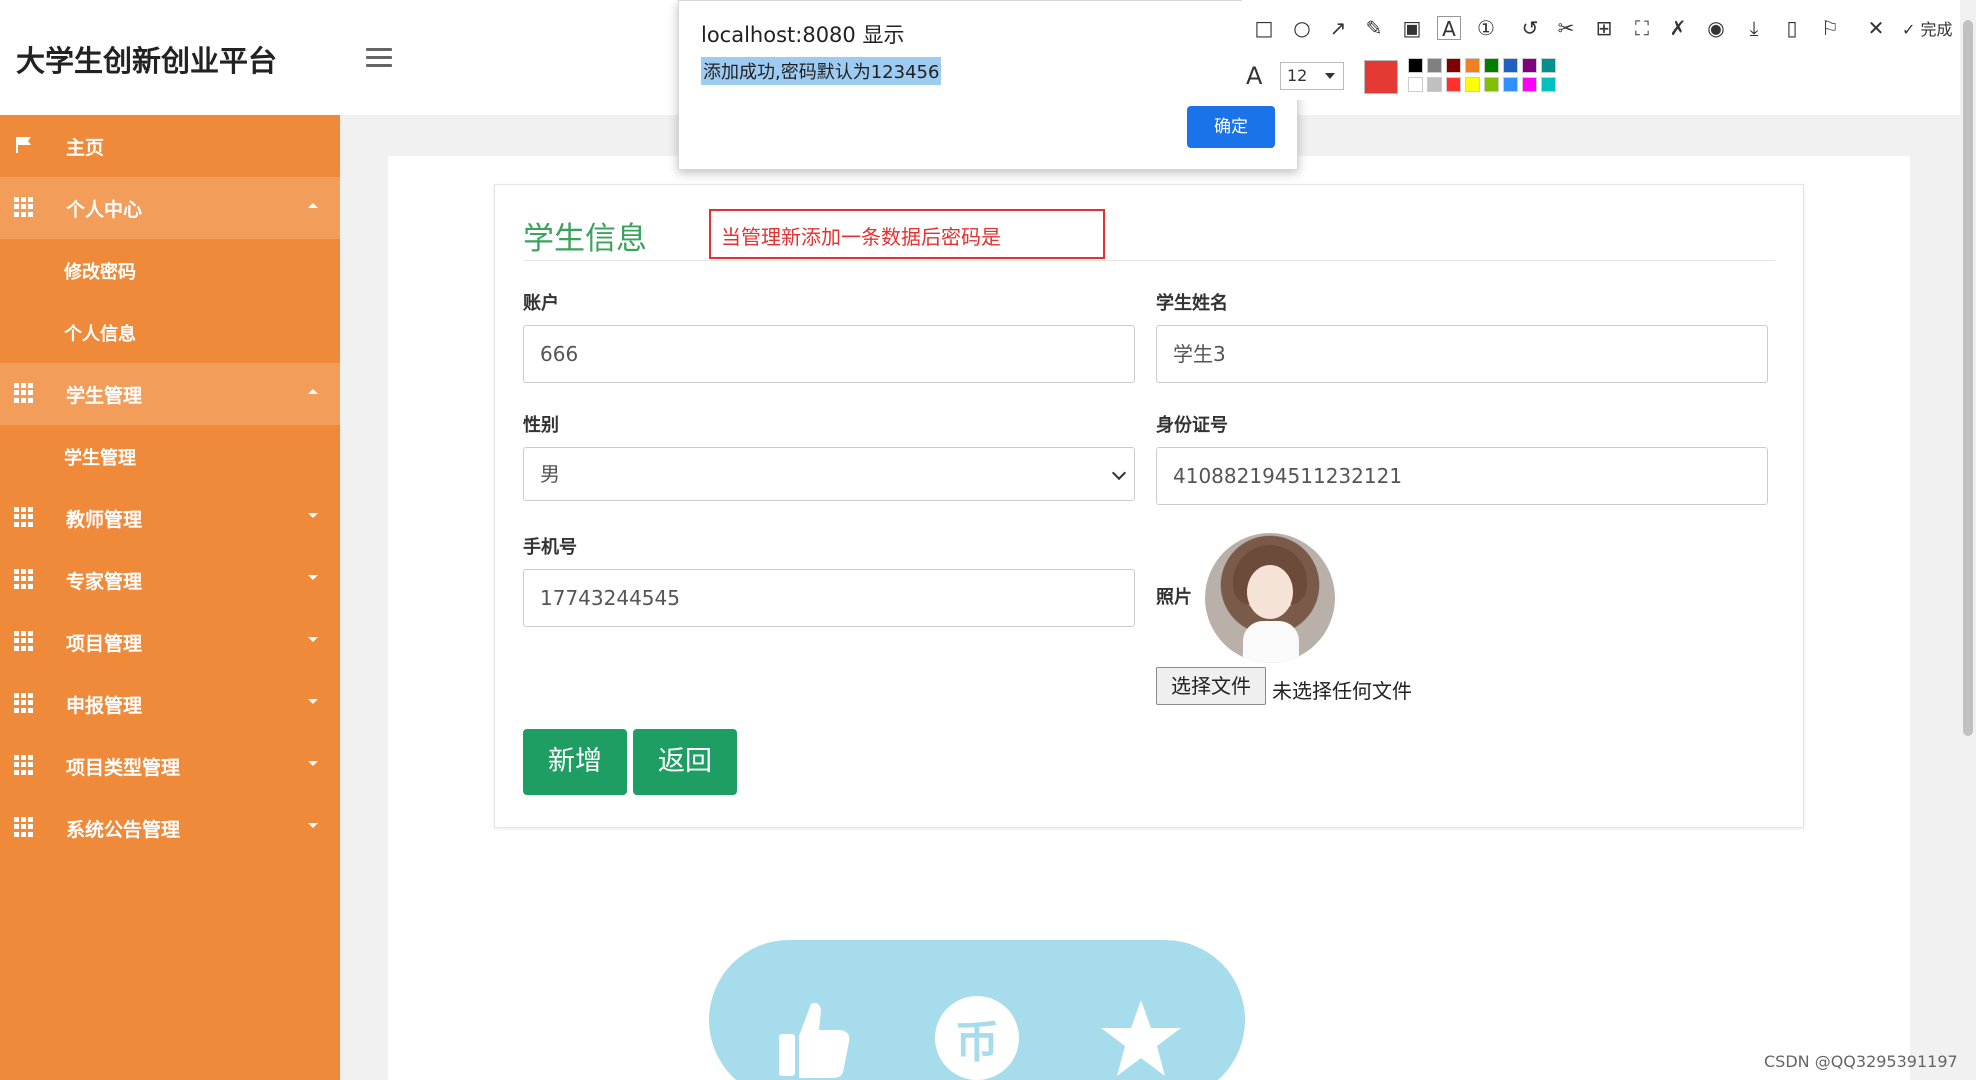 This screenshot has width=1976, height=1080. Describe the element at coordinates (1412, 28) in the screenshot. I see `mosaic-tool-icon: ▣` at that location.